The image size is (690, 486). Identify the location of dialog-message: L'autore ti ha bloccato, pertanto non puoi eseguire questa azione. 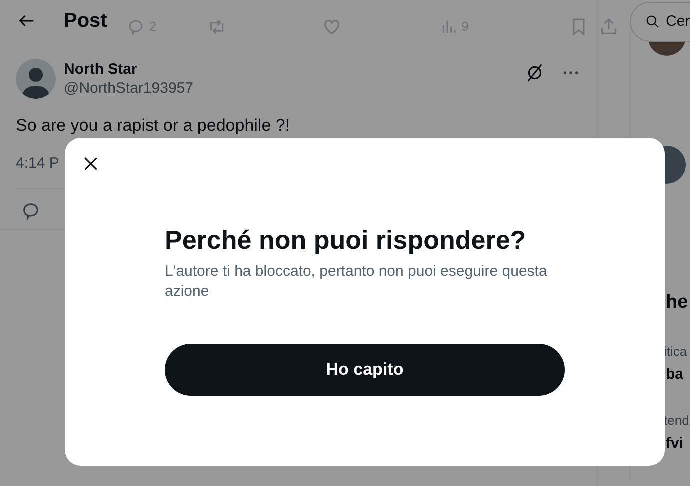
(356, 282).